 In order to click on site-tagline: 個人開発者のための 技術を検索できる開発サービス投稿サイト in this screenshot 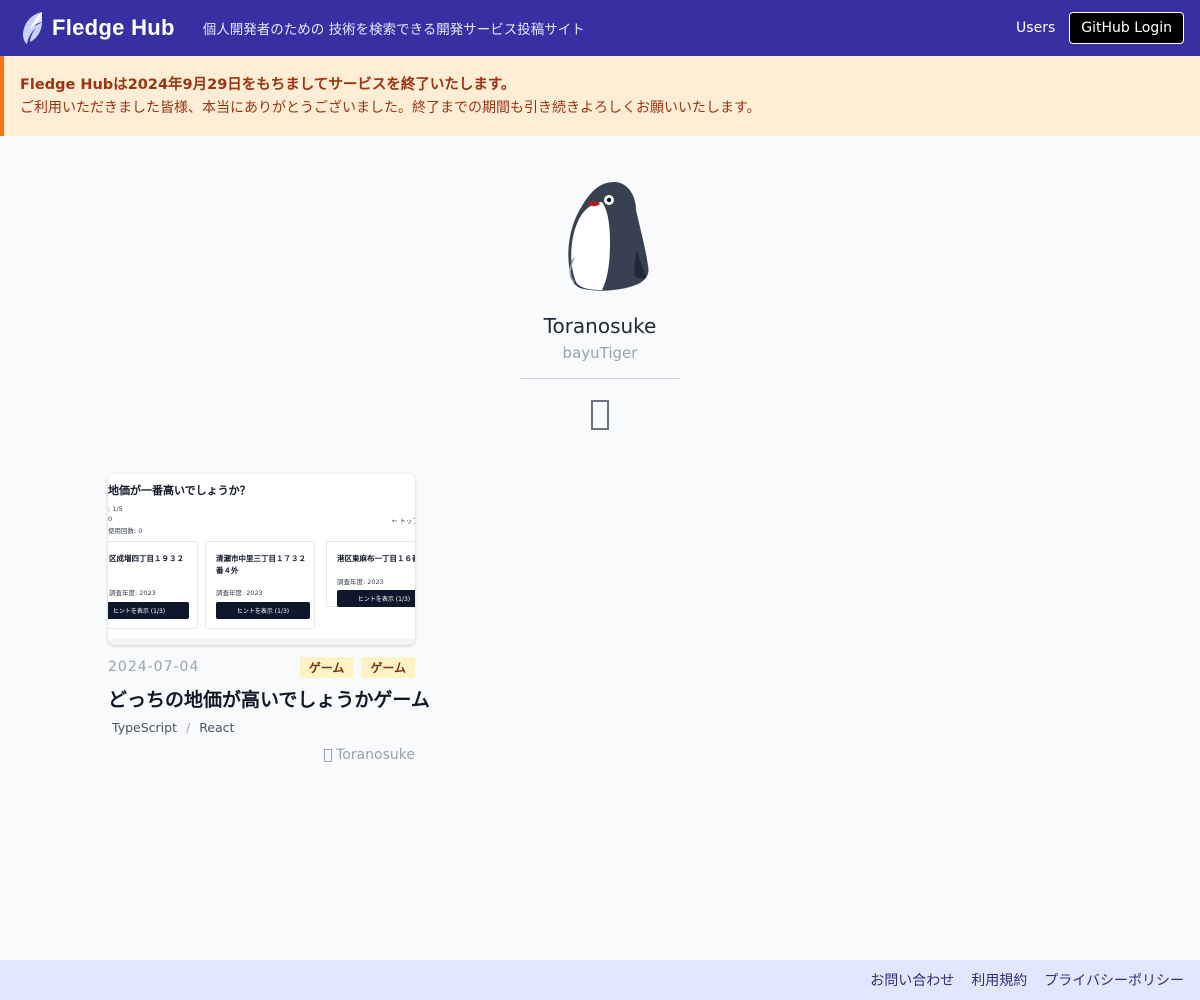, I will do `click(393, 30)`.